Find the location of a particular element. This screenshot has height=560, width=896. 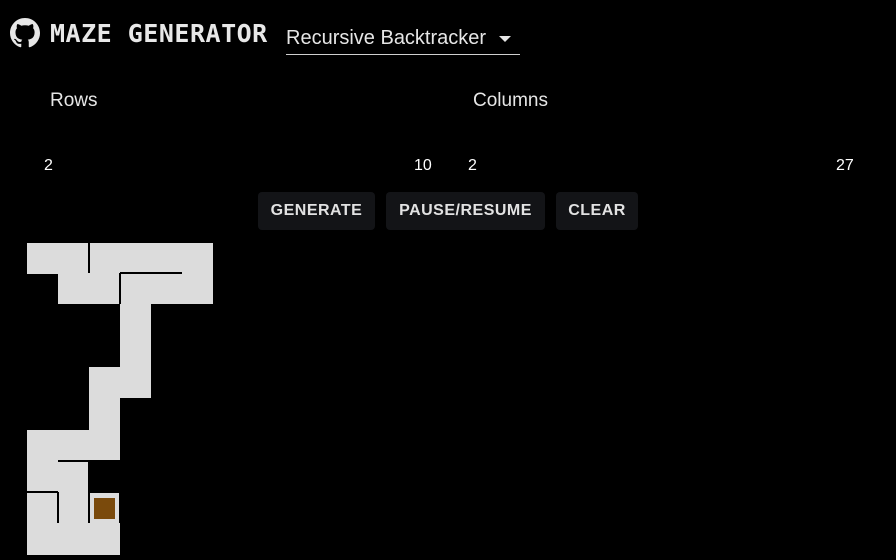

maze-canvas is located at coordinates (120, 399).